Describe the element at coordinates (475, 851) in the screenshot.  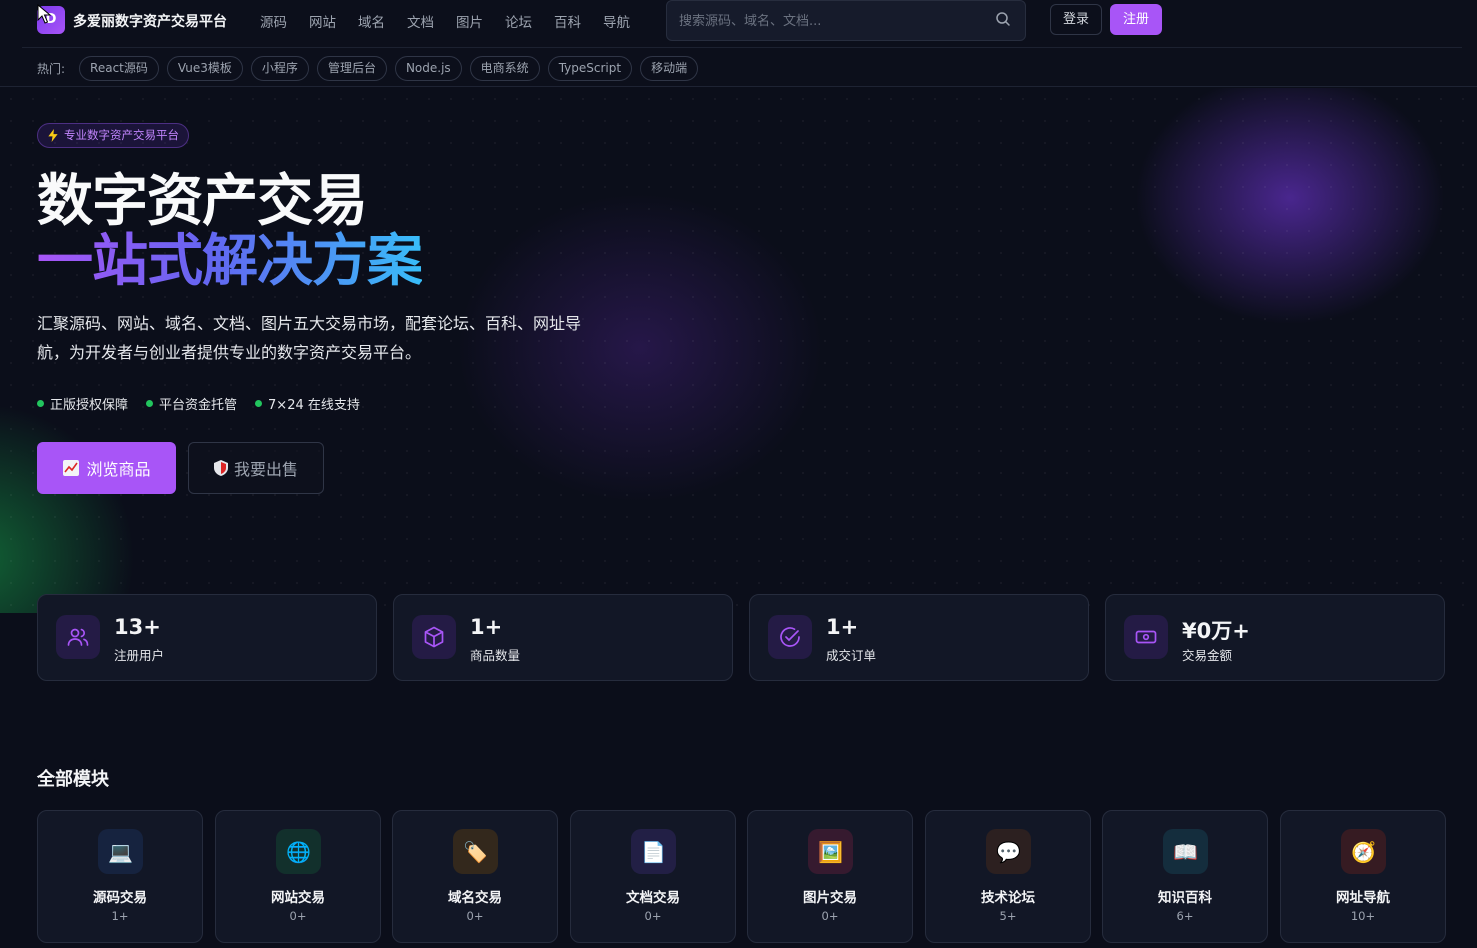
I see `tag-icon: 🏷️` at that location.